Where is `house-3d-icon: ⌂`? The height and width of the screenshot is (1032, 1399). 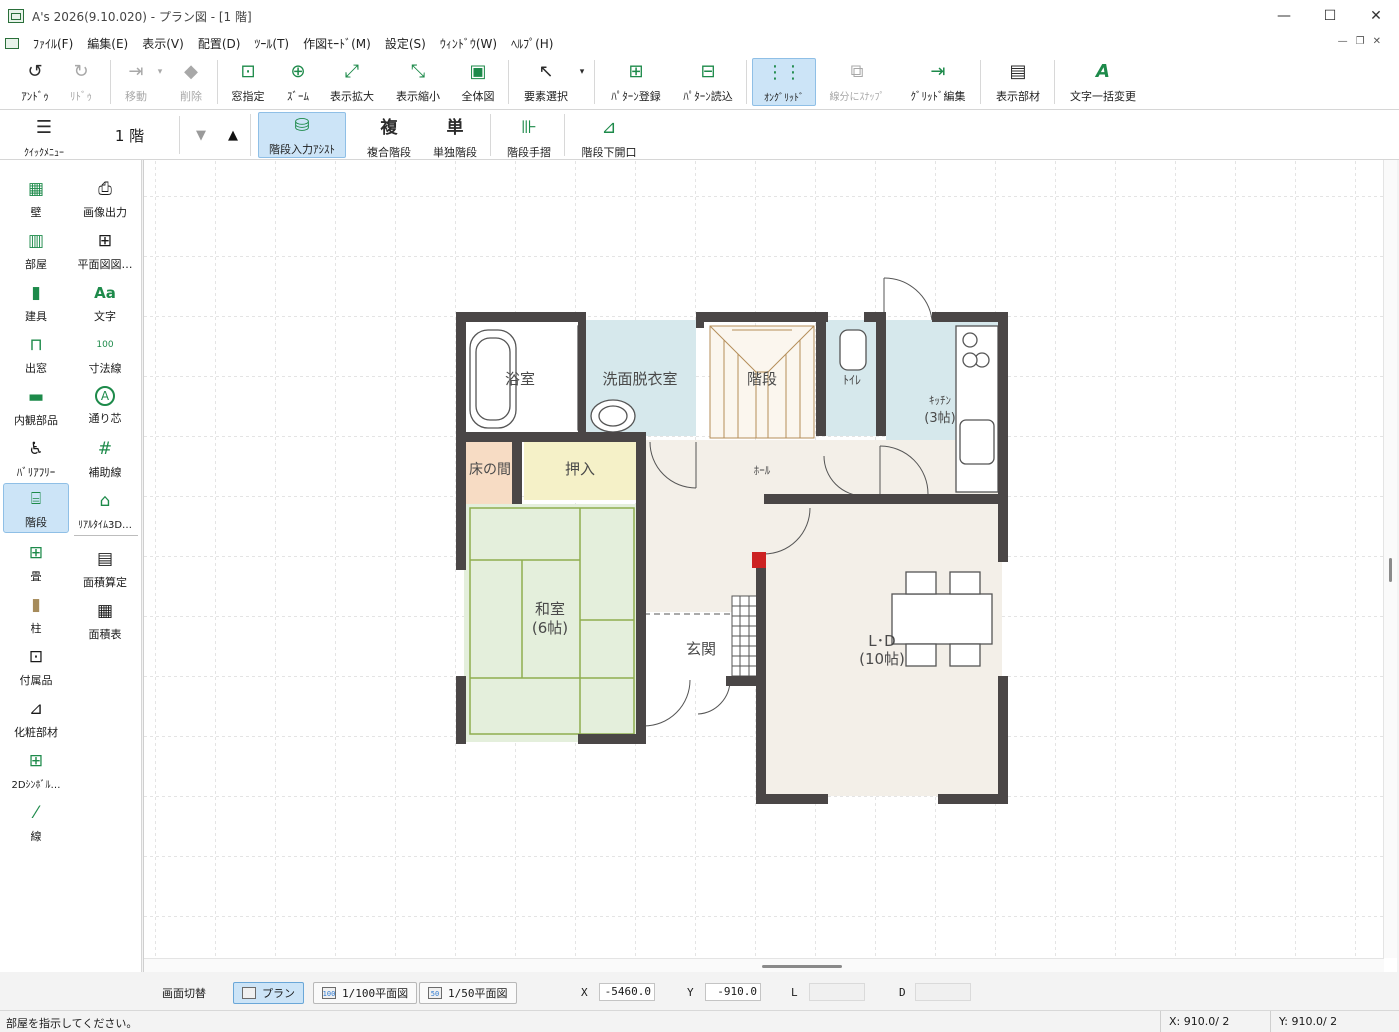 house-3d-icon: ⌂ is located at coordinates (105, 500).